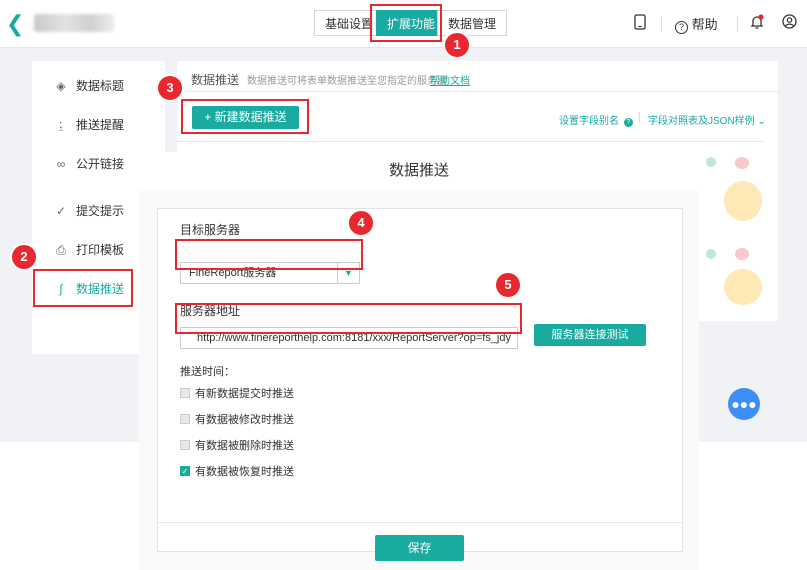 This screenshot has width=807, height=570. I want to click on step-badge-2: 2, so click(24, 257).